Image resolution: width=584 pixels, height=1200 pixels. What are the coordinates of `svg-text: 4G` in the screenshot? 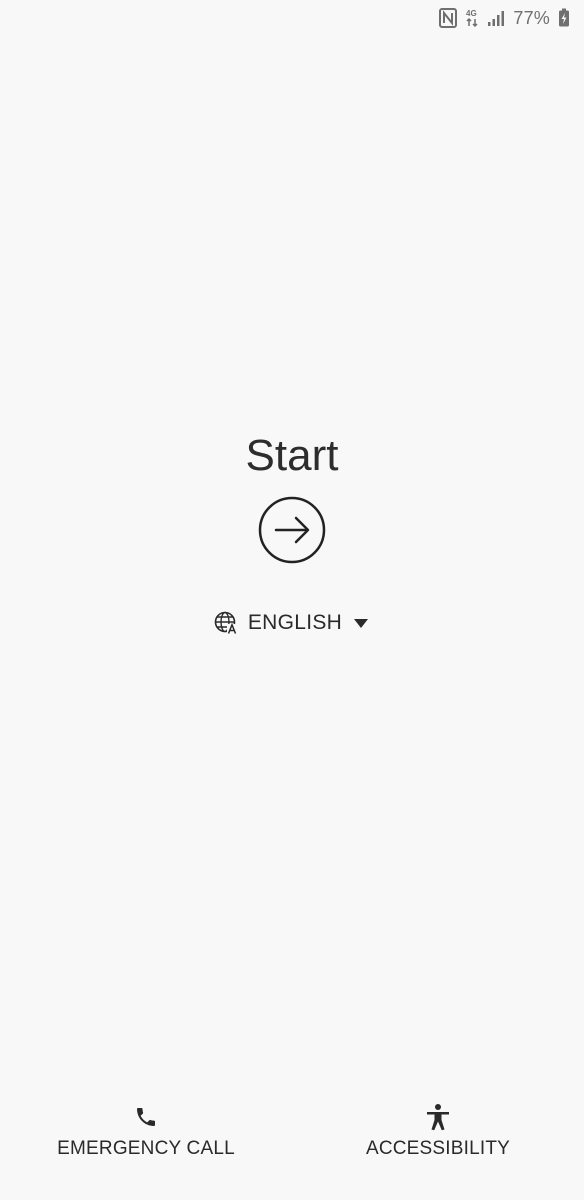 It's located at (471, 13).